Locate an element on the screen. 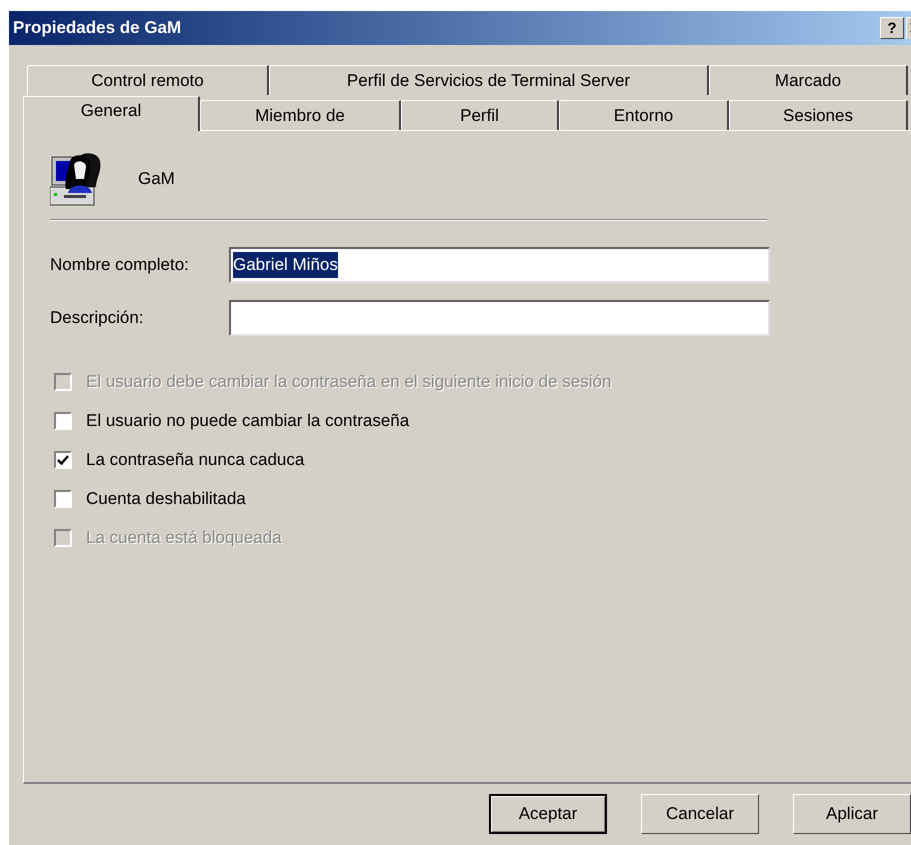 This screenshot has width=911, height=845. field-label: Descripción: is located at coordinates (97, 318).